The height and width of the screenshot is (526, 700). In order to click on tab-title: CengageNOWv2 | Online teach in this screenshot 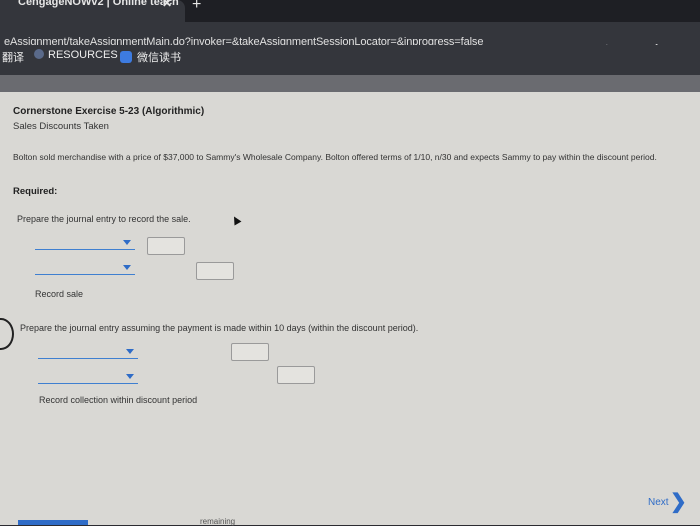, I will do `click(98, 4)`.